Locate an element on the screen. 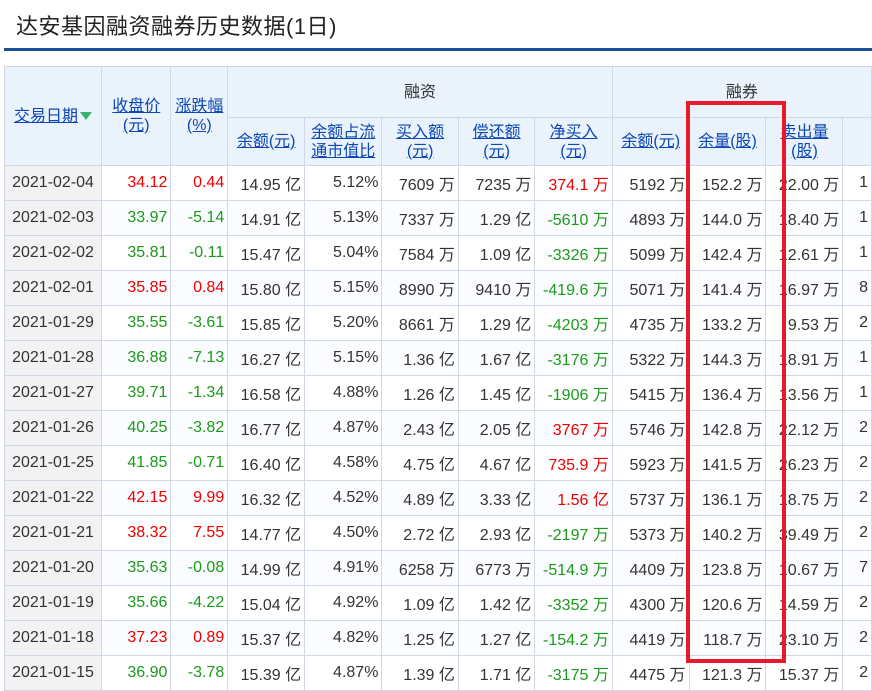 The height and width of the screenshot is (691, 872). fin-repay-cell: 1.71 亿 is located at coordinates (496, 673).